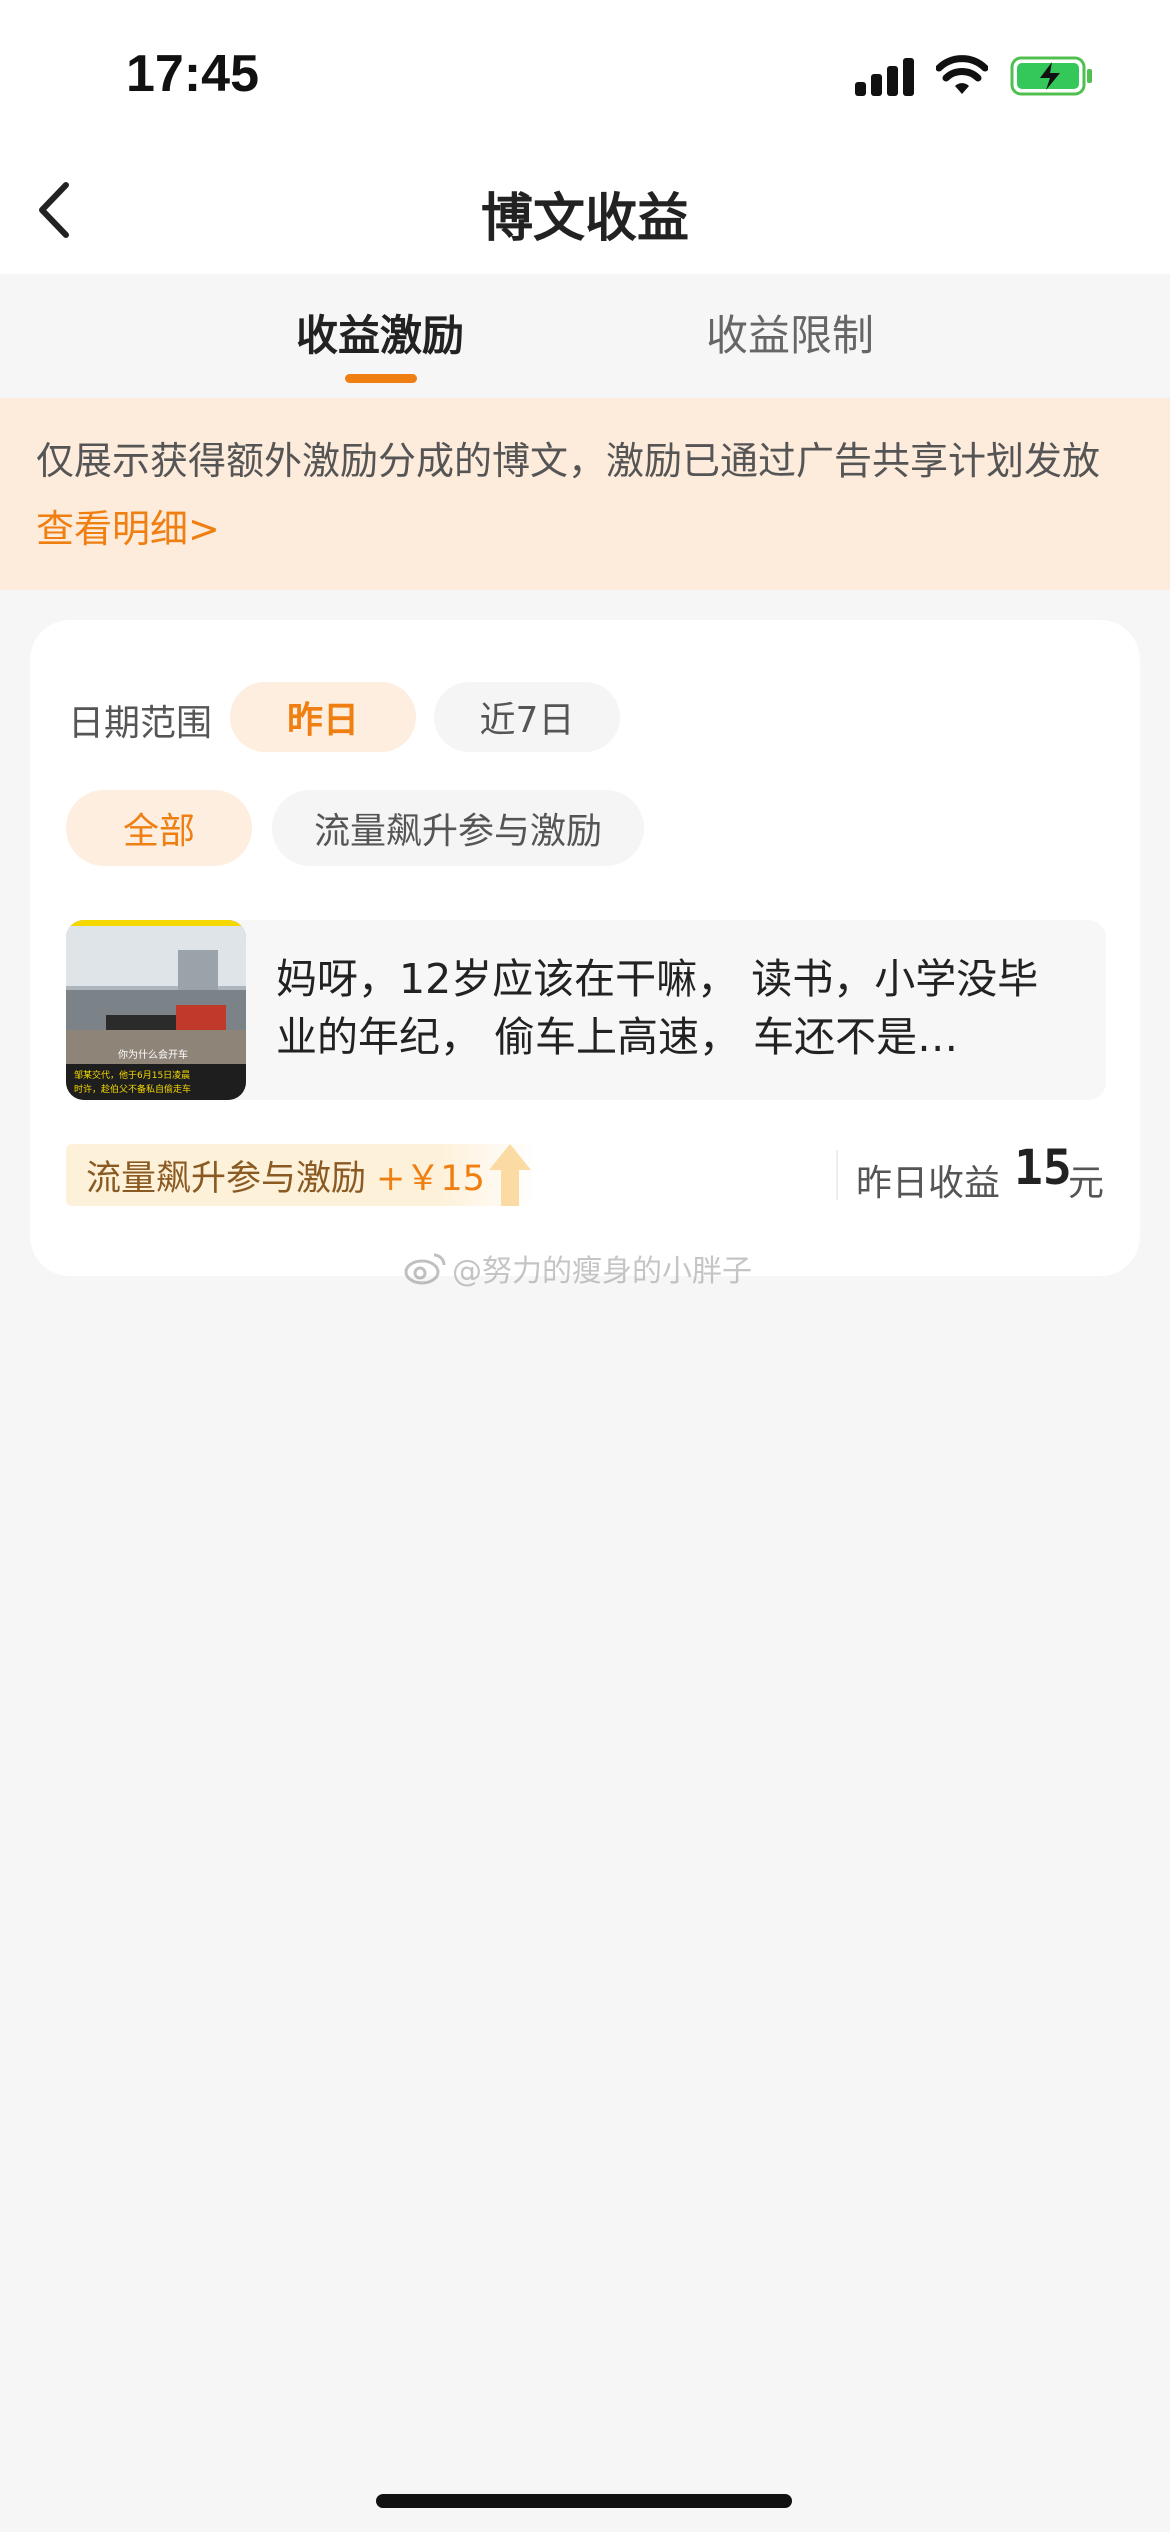  I want to click on battery-charging-icon, so click(1051, 76).